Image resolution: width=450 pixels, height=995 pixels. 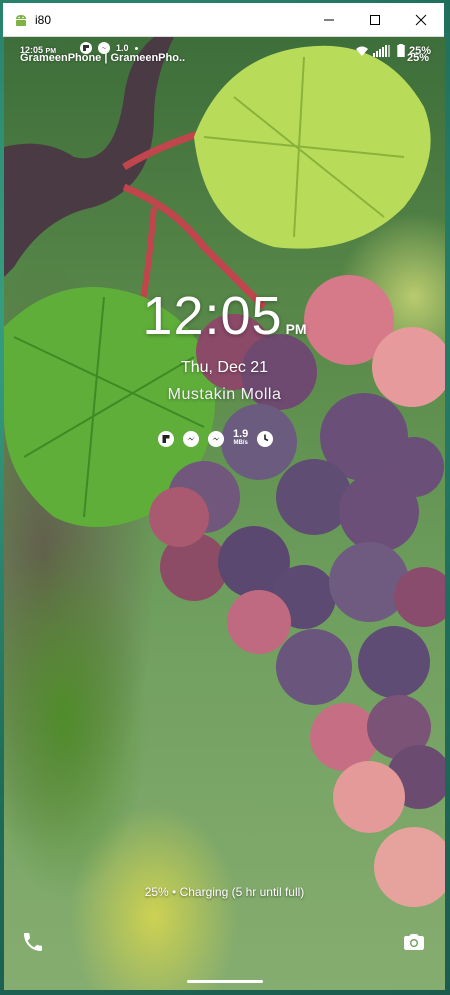 What do you see at coordinates (43, 19) in the screenshot?
I see `window-title: i80` at bounding box center [43, 19].